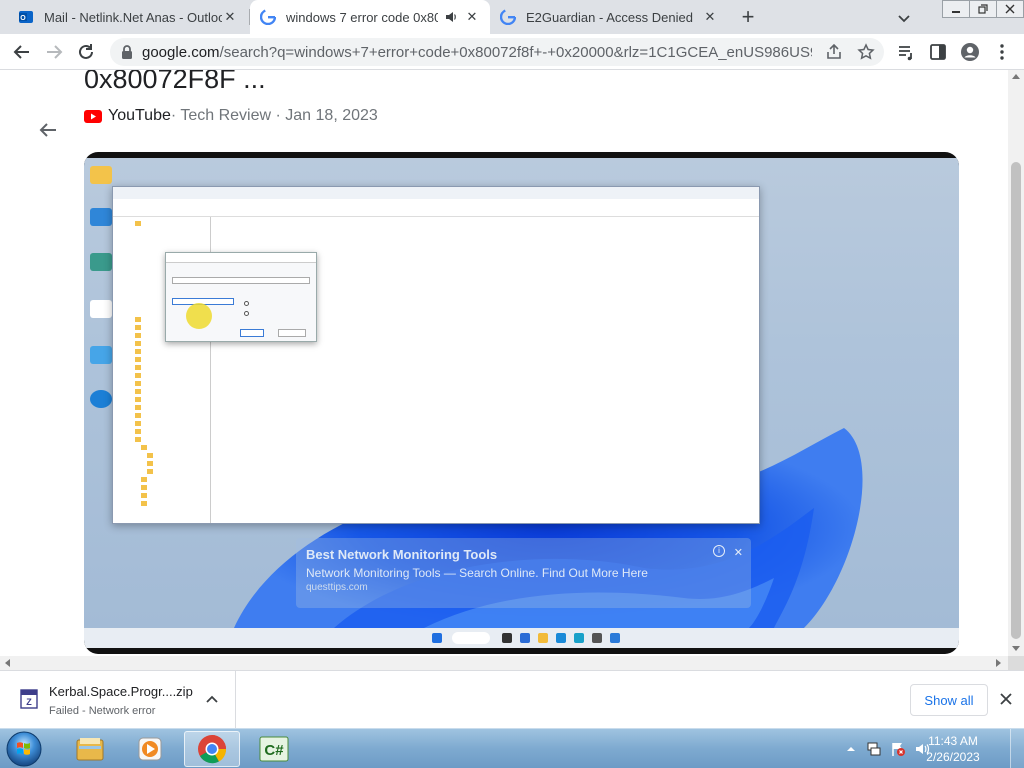 The width and height of the screenshot is (1024, 768). I want to click on google-icon, so click(508, 17).